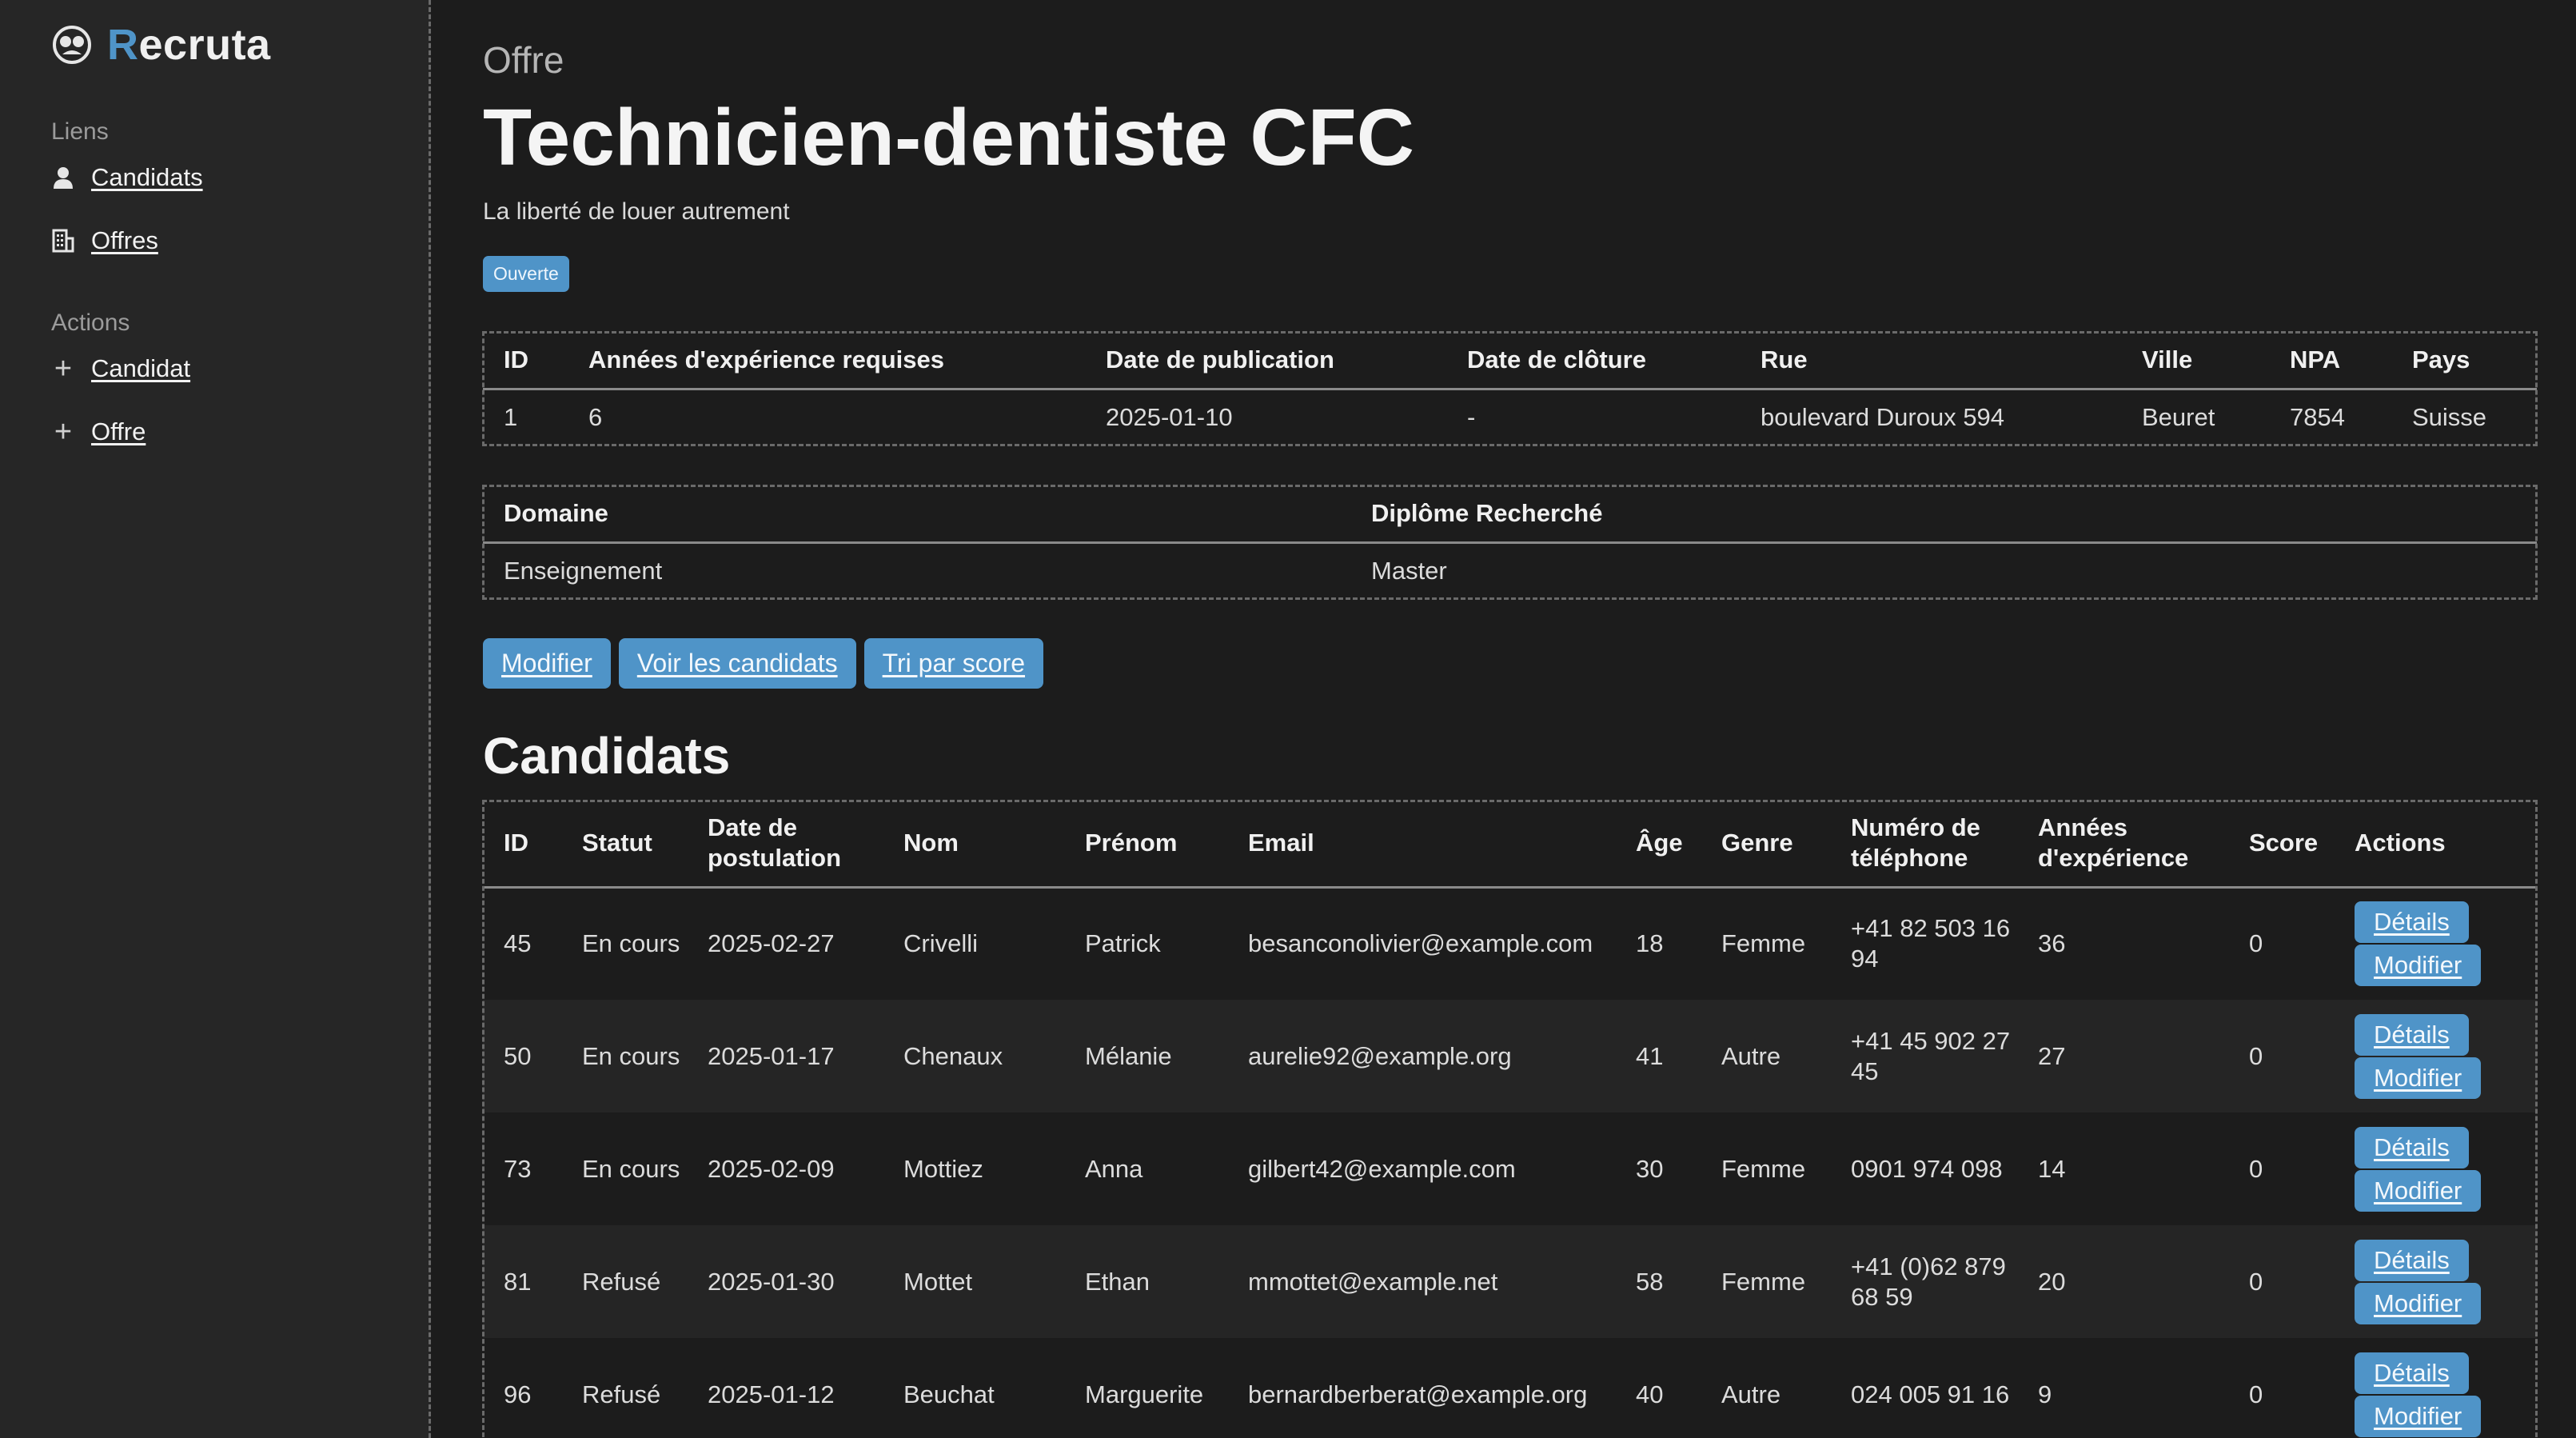 Image resolution: width=2576 pixels, height=1438 pixels. Describe the element at coordinates (771, 943) in the screenshot. I see `cell-date: 2025-02-27` at that location.